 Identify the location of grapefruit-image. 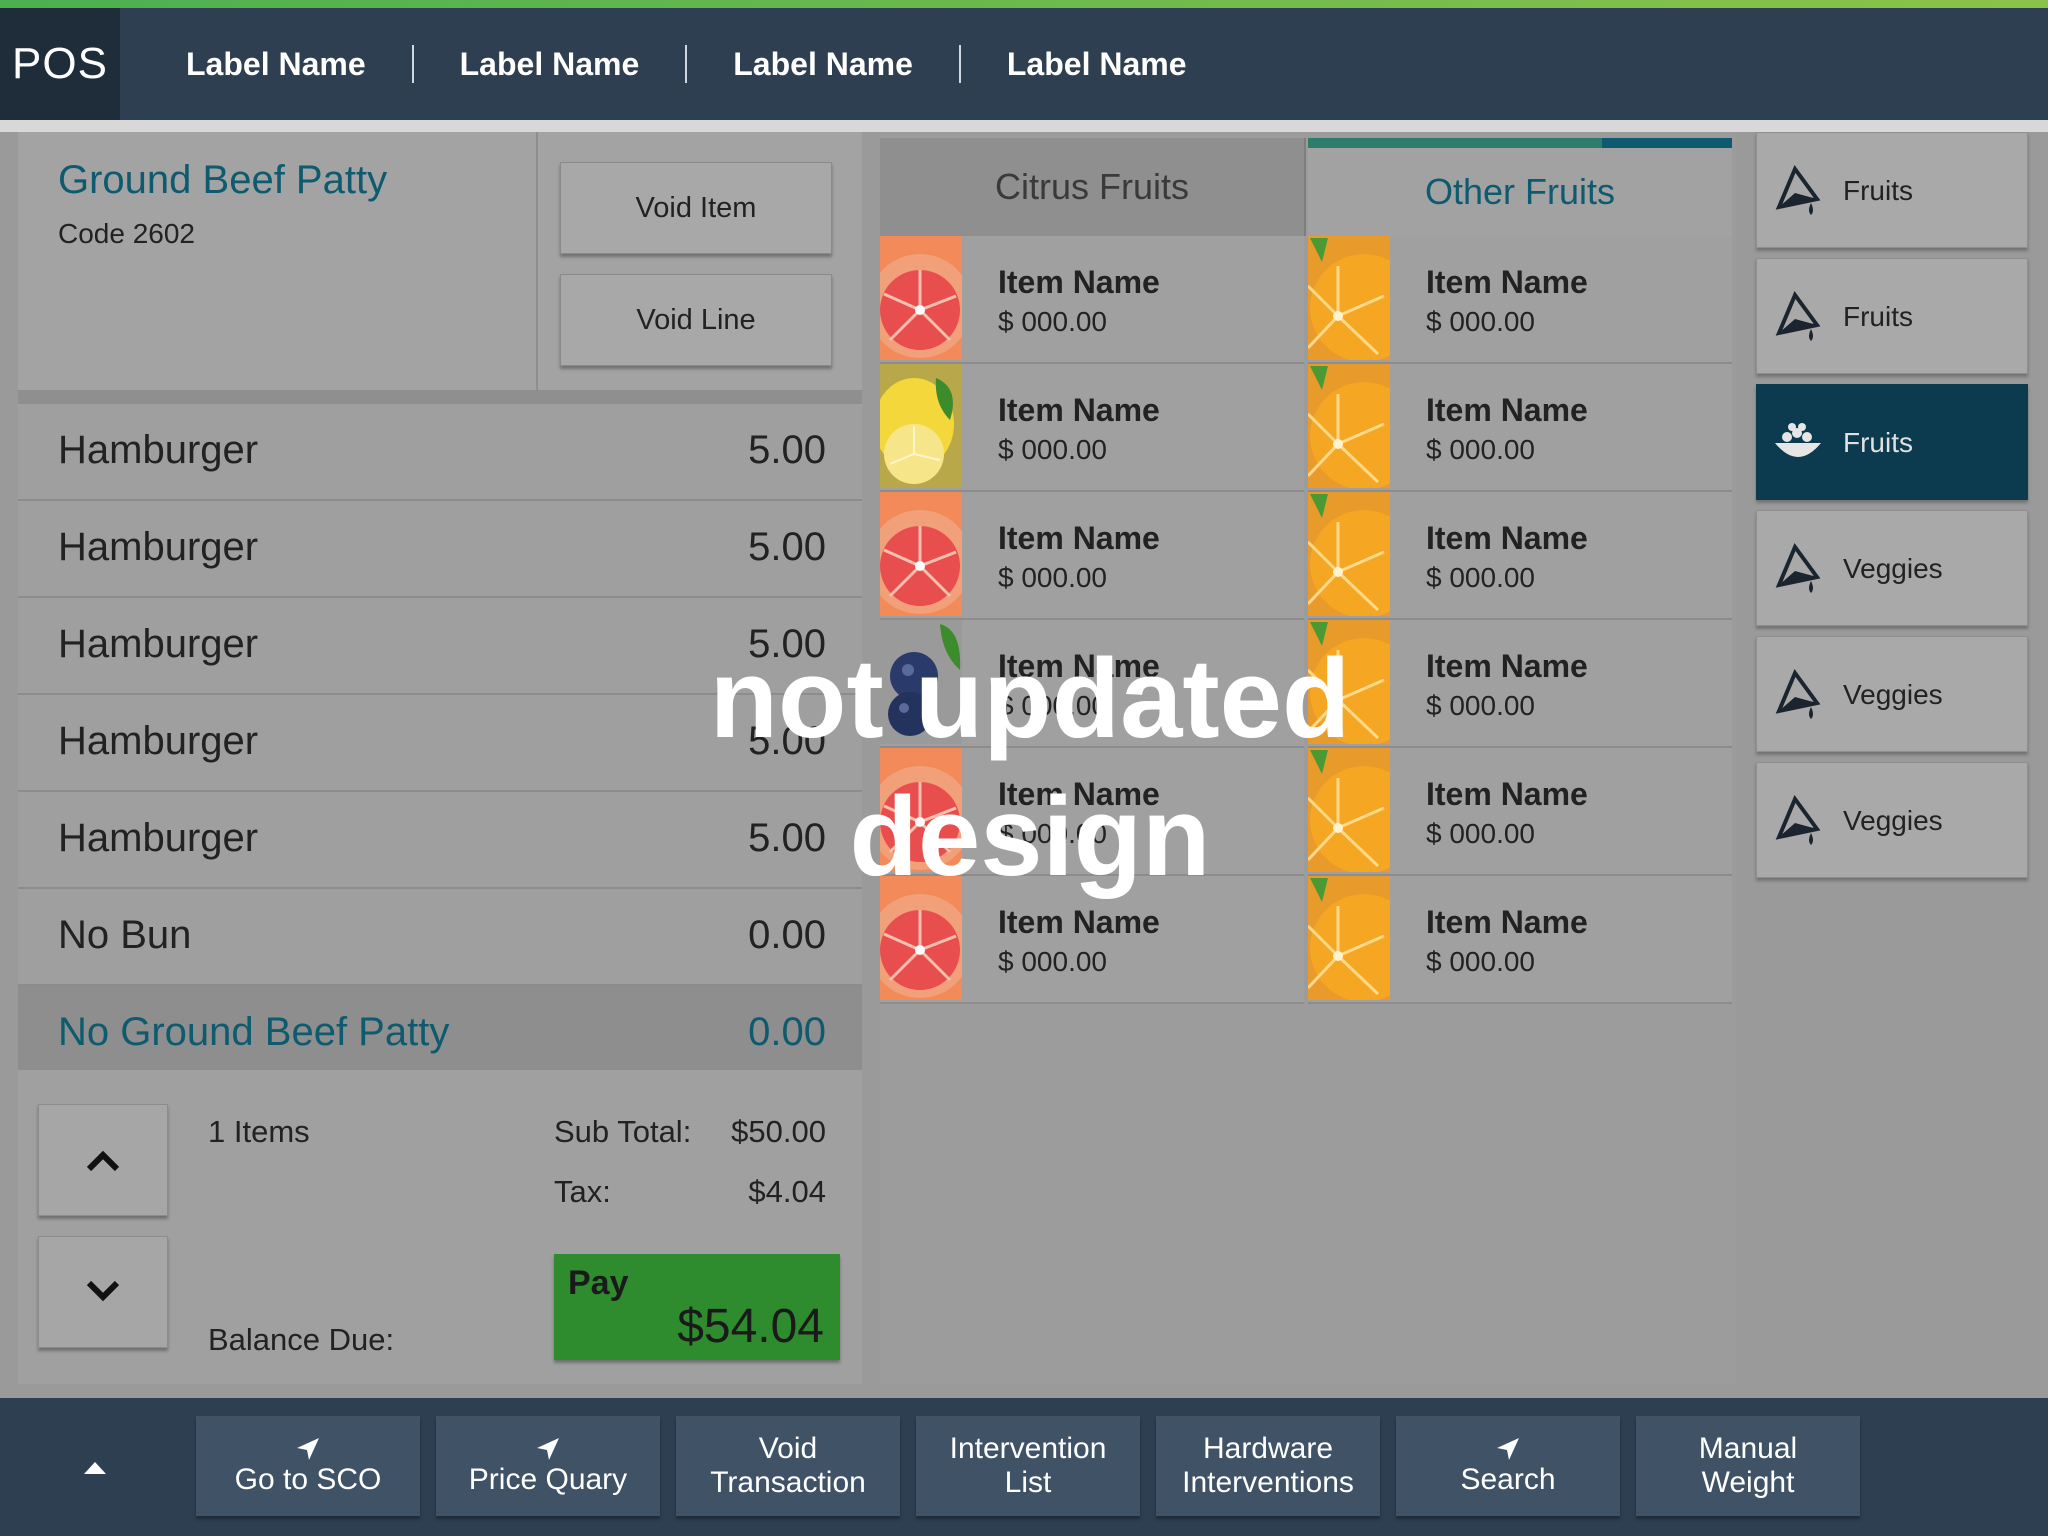
(921, 938).